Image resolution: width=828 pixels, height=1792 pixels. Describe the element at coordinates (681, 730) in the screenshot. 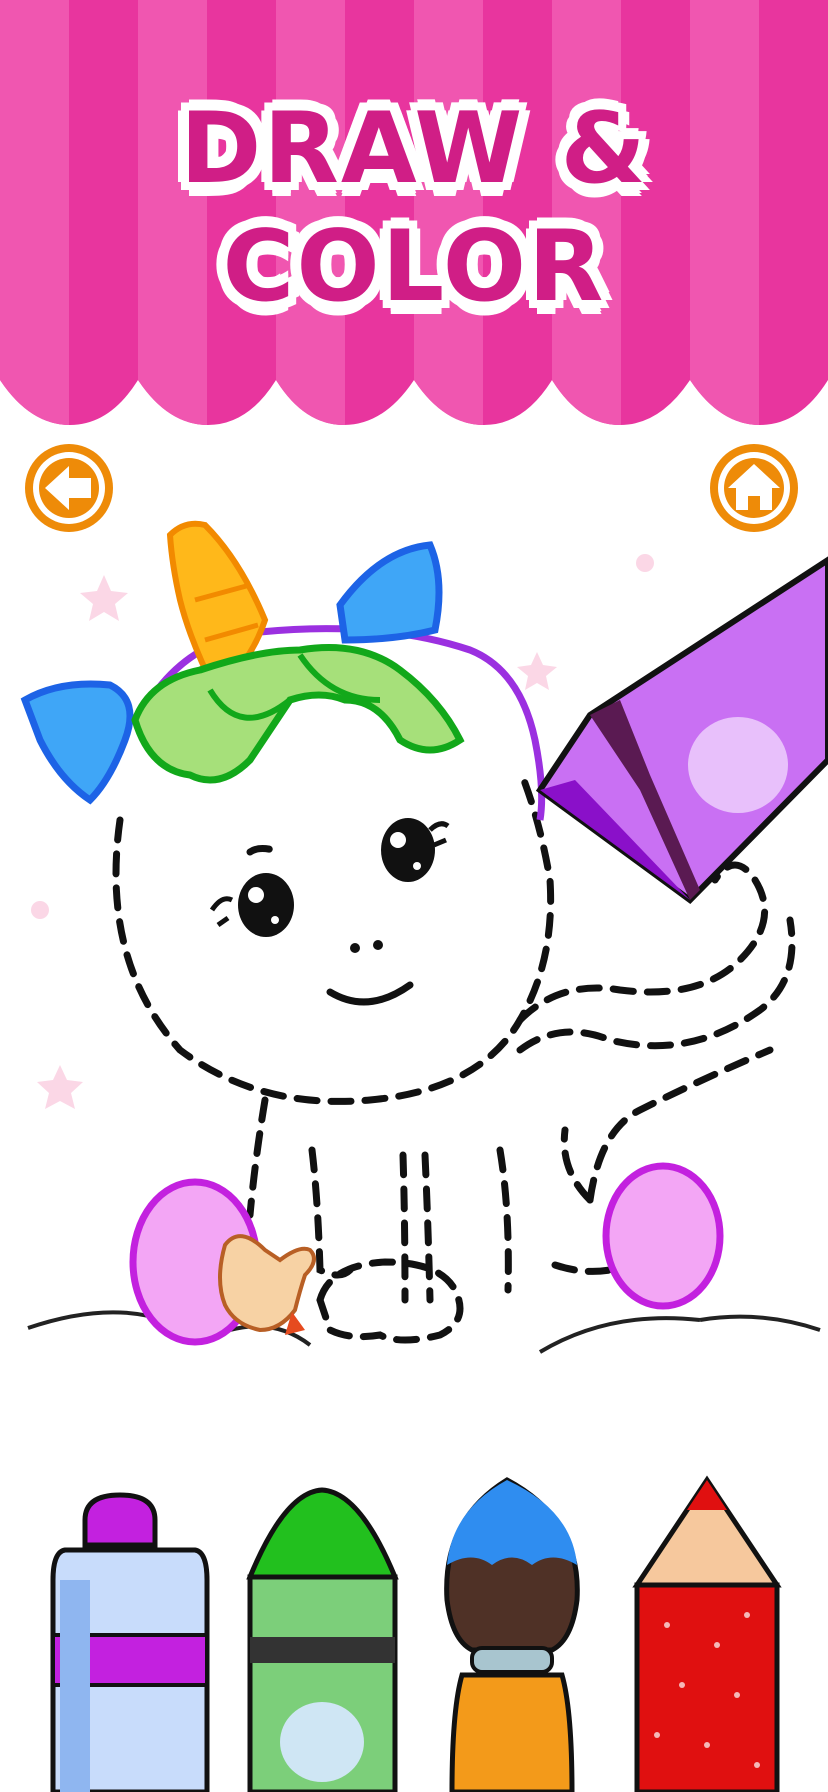

I see `purple-crayon-drawing` at that location.